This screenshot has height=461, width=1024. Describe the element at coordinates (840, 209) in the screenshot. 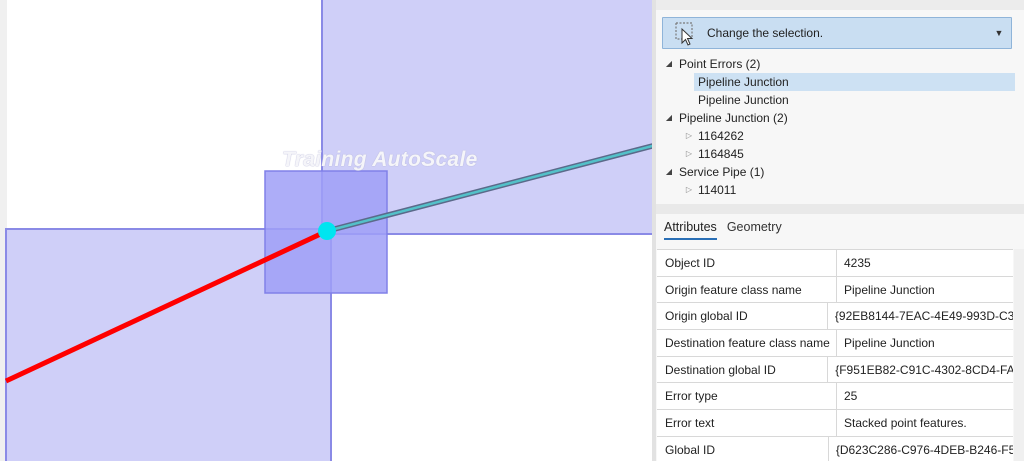

I see `section-separator` at that location.